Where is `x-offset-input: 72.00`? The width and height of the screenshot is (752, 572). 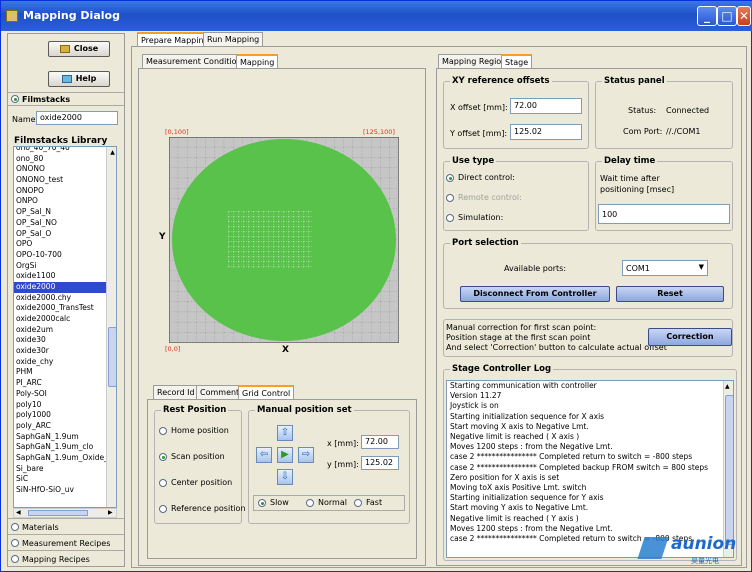 x-offset-input: 72.00 is located at coordinates (546, 106).